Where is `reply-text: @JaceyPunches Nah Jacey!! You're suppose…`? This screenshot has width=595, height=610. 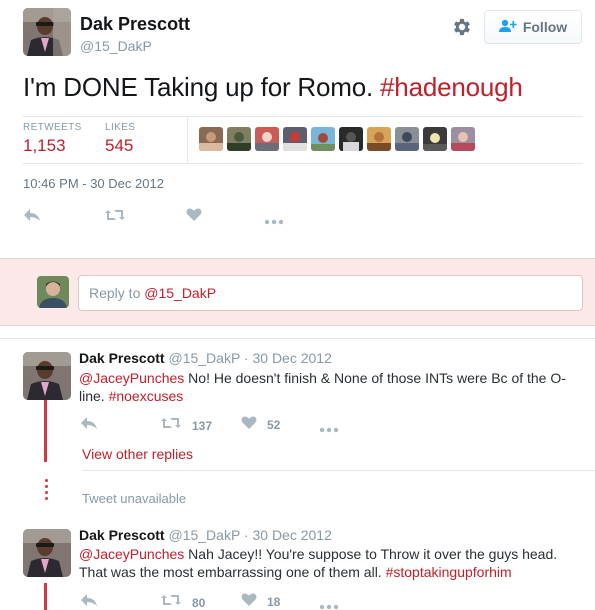
reply-text: @JaceyPunches Nah Jacey!! You're suppose… is located at coordinates (331, 563).